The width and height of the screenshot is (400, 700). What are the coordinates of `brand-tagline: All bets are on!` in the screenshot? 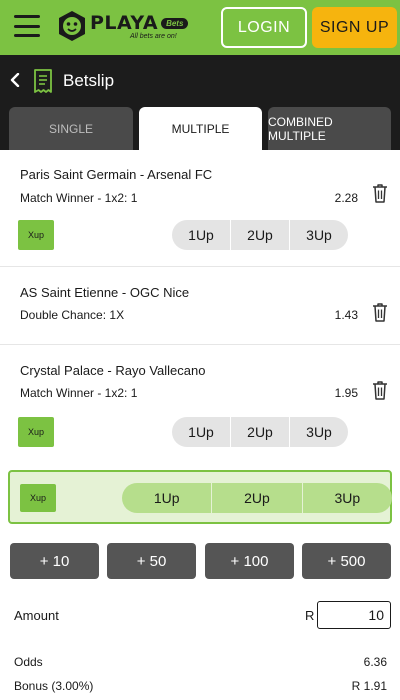 It's located at (153, 36).